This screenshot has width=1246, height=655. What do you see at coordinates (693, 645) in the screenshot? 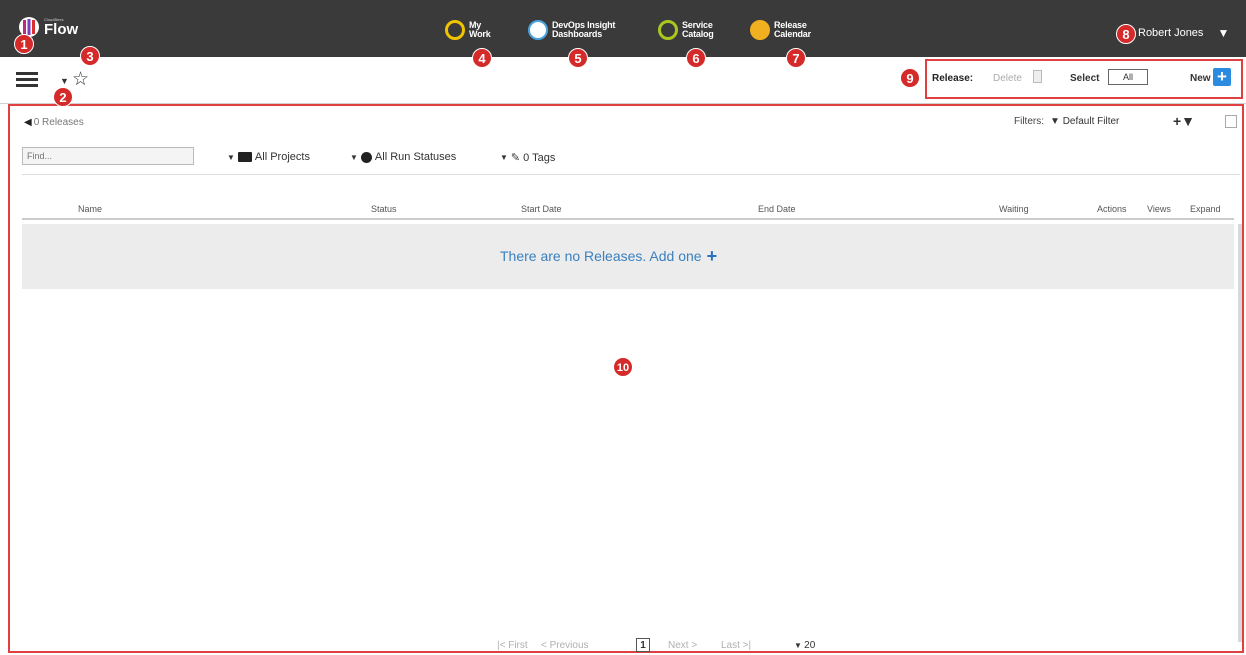
I see `next-icon: >` at bounding box center [693, 645].